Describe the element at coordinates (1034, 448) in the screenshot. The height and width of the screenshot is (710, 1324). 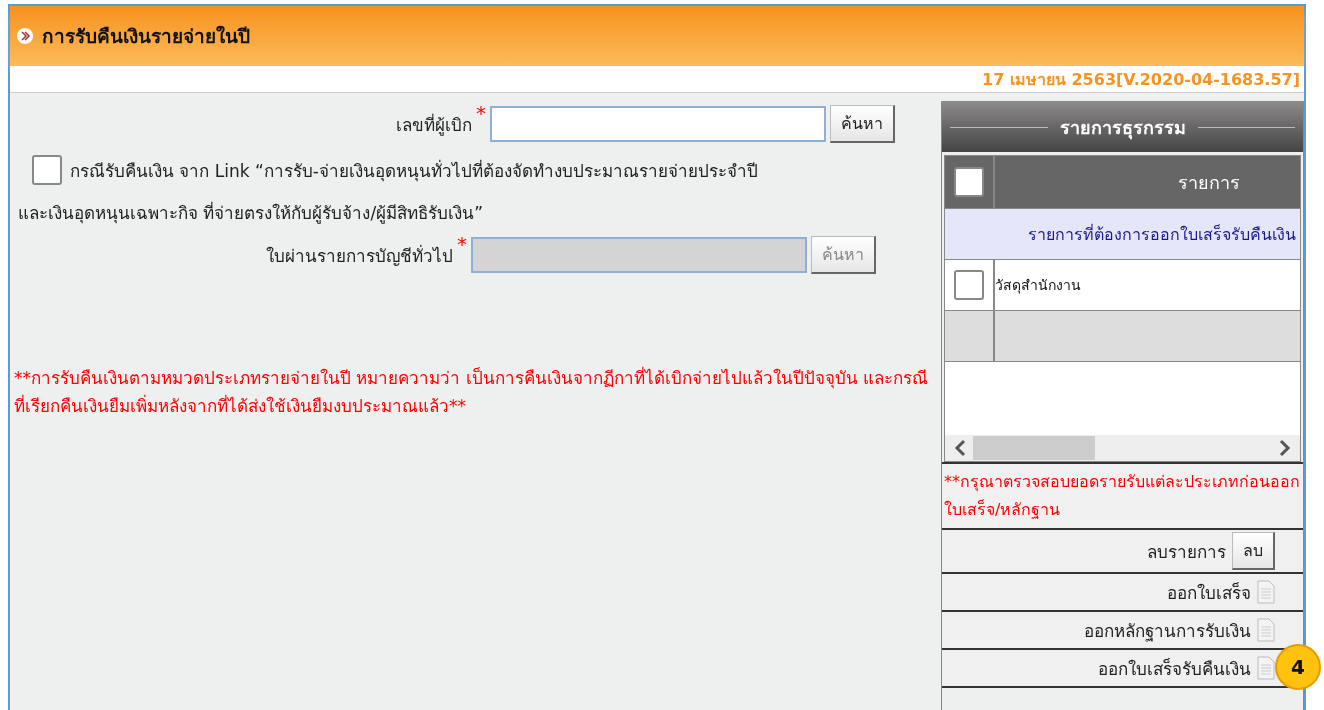
I see `scrollbar-thumb` at that location.